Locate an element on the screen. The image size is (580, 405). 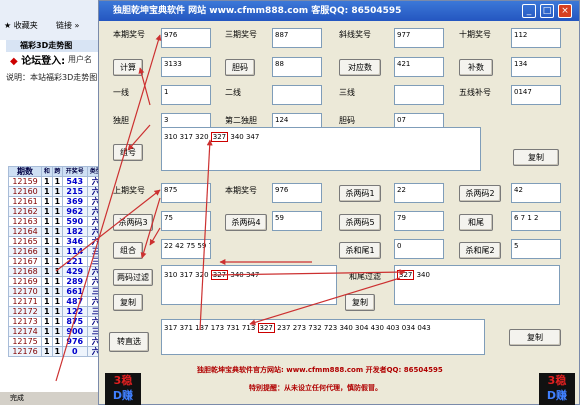
erxian-field is located at coordinates (297, 95).